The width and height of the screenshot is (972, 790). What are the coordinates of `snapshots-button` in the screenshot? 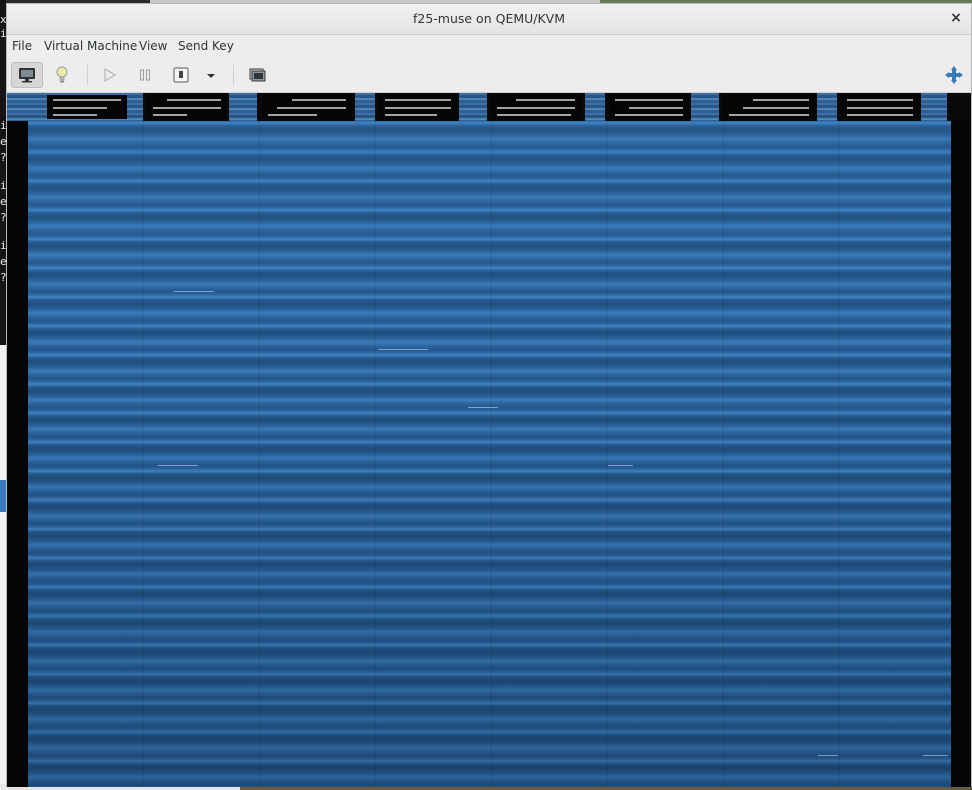 It's located at (257, 75).